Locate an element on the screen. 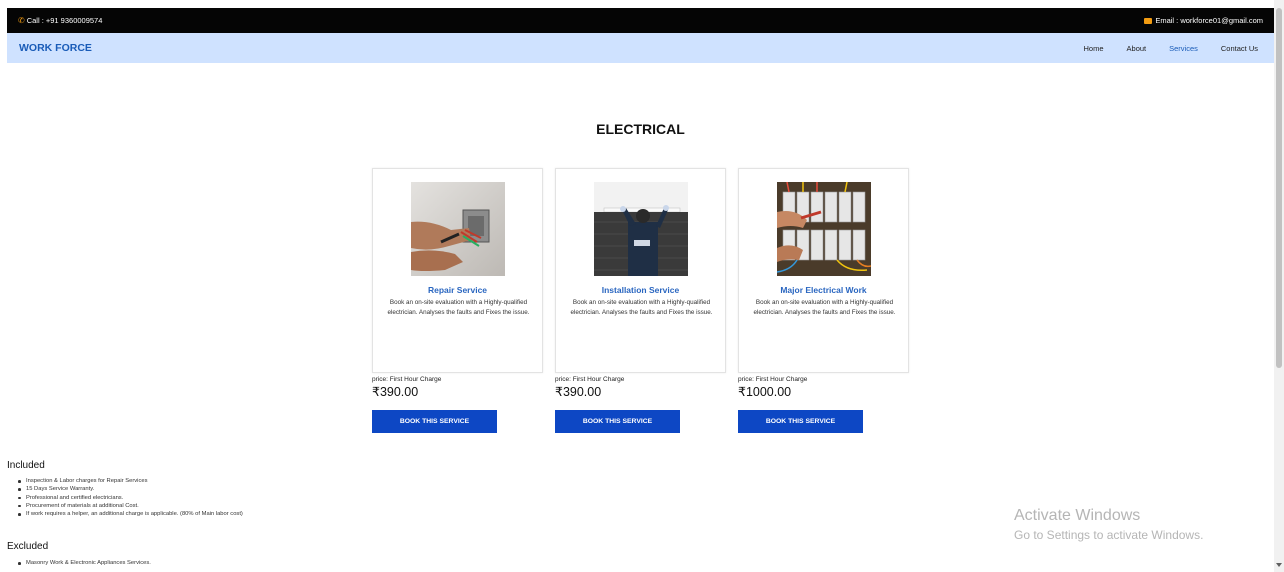 The width and height of the screenshot is (1284, 572). installation-photo is located at coordinates (641, 229).